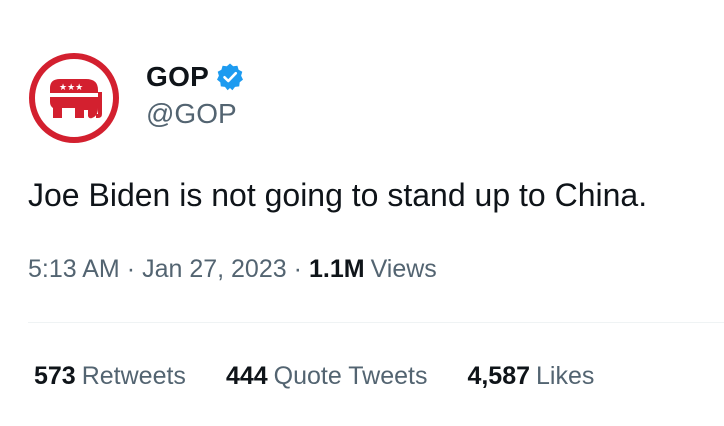 The height and width of the screenshot is (426, 724). What do you see at coordinates (177, 77) in the screenshot?
I see `author-name: GOP` at bounding box center [177, 77].